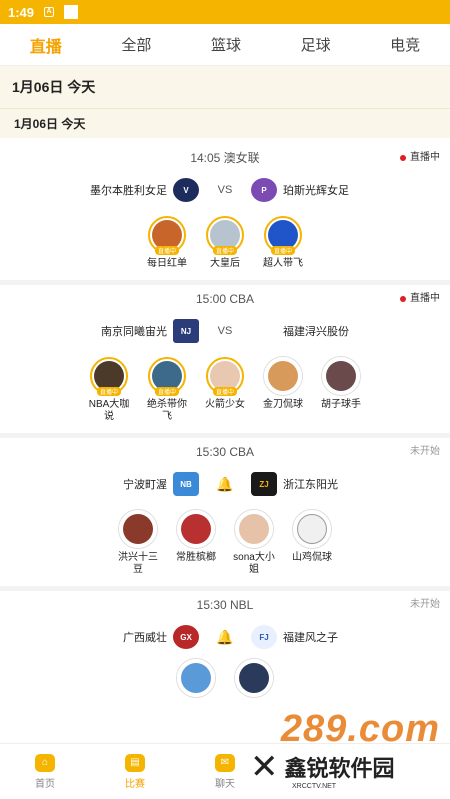 Image resolution: width=450 pixels, height=799 pixels. I want to click on anchor-item: 直播中 每日红单, so click(167, 243).